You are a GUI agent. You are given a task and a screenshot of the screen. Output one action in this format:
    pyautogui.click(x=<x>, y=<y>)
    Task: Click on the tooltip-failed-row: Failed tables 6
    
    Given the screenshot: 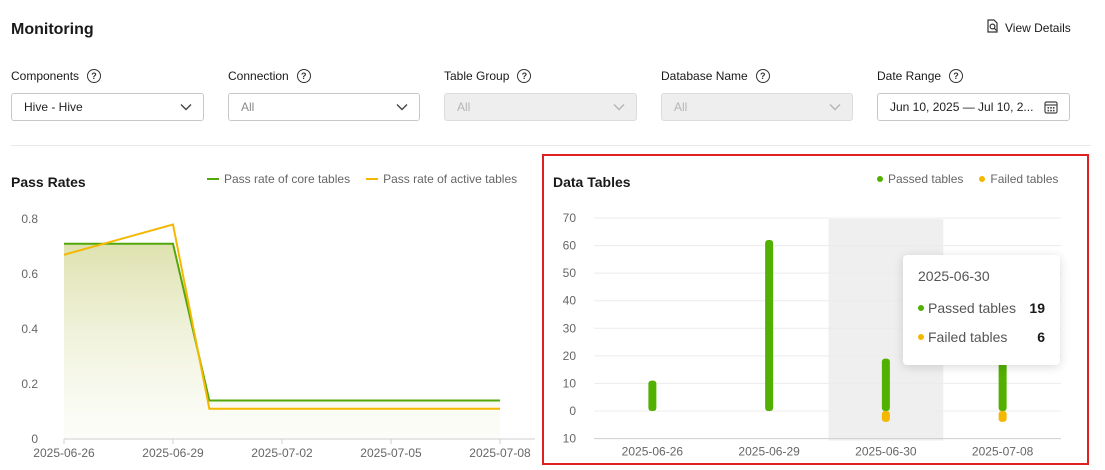 What is the action you would take?
    pyautogui.click(x=981, y=336)
    